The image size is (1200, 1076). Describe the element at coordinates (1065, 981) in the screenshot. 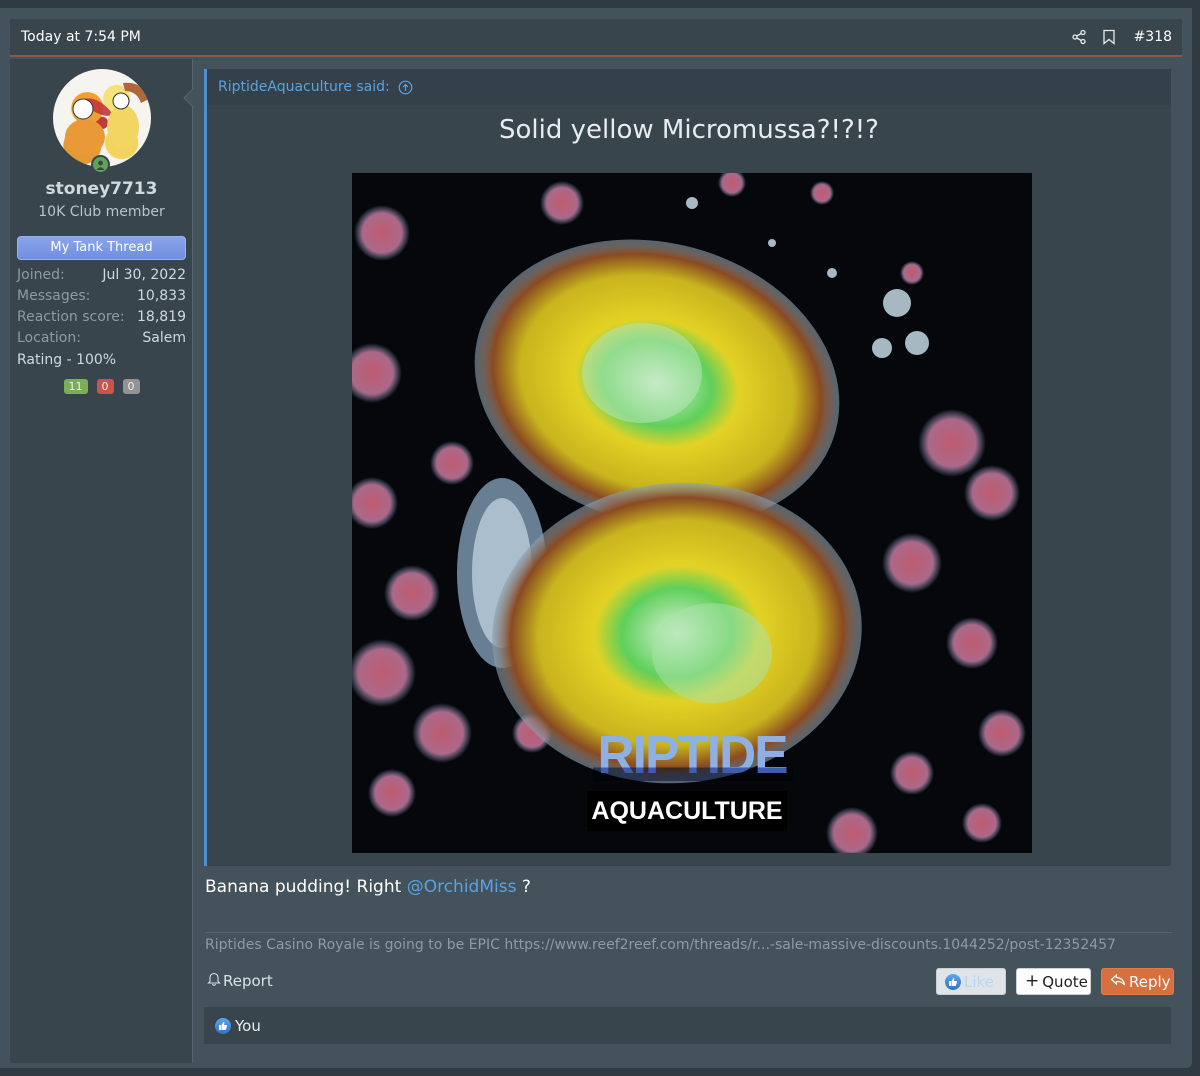

I see `quote-label: Quote` at that location.